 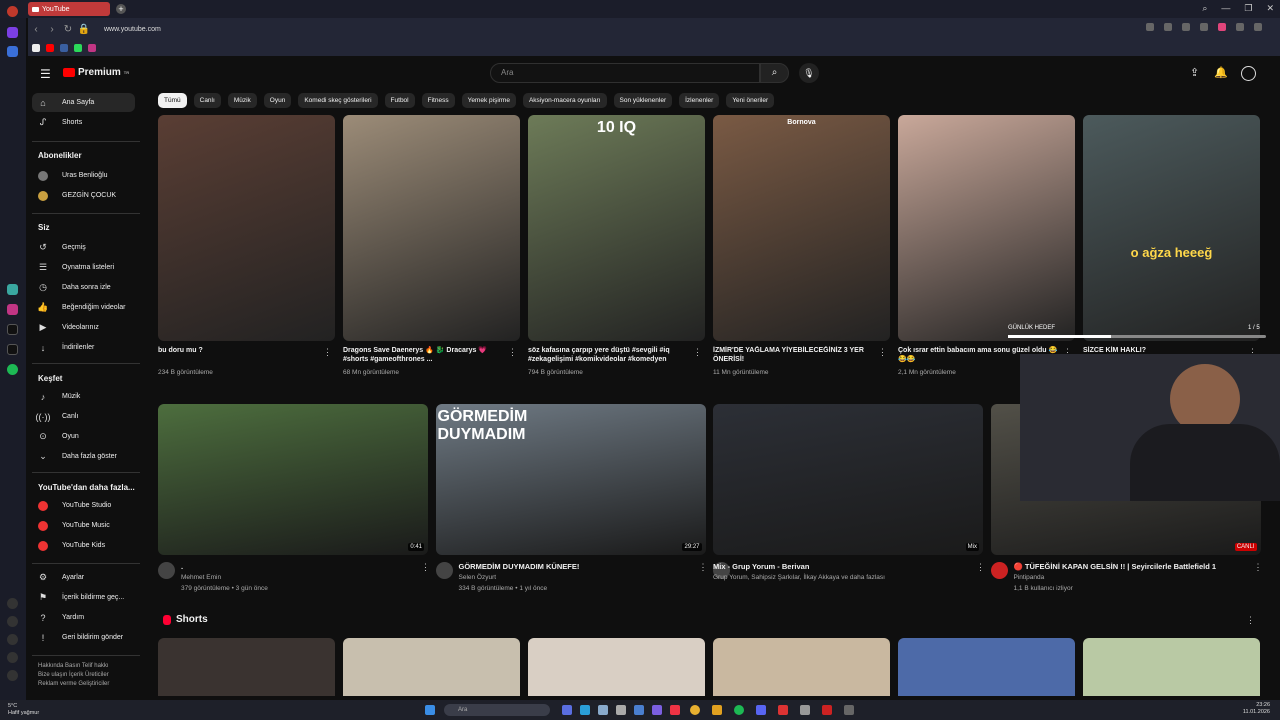 What do you see at coordinates (50, 378) in the screenshot?
I see `explore-header: Keşfet` at bounding box center [50, 378].